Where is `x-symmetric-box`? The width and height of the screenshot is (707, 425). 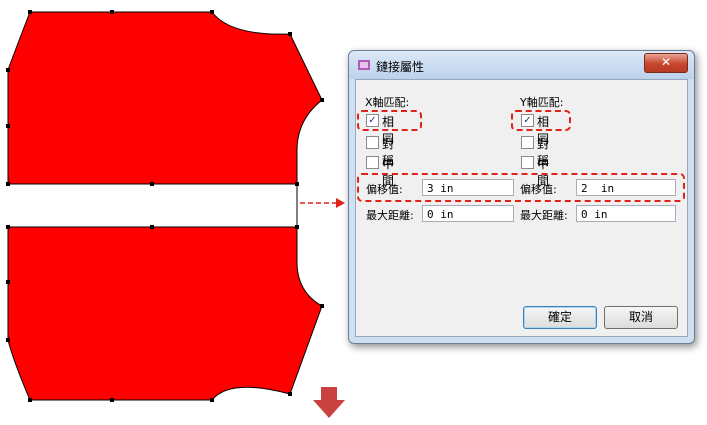 x-symmetric-box is located at coordinates (372, 142).